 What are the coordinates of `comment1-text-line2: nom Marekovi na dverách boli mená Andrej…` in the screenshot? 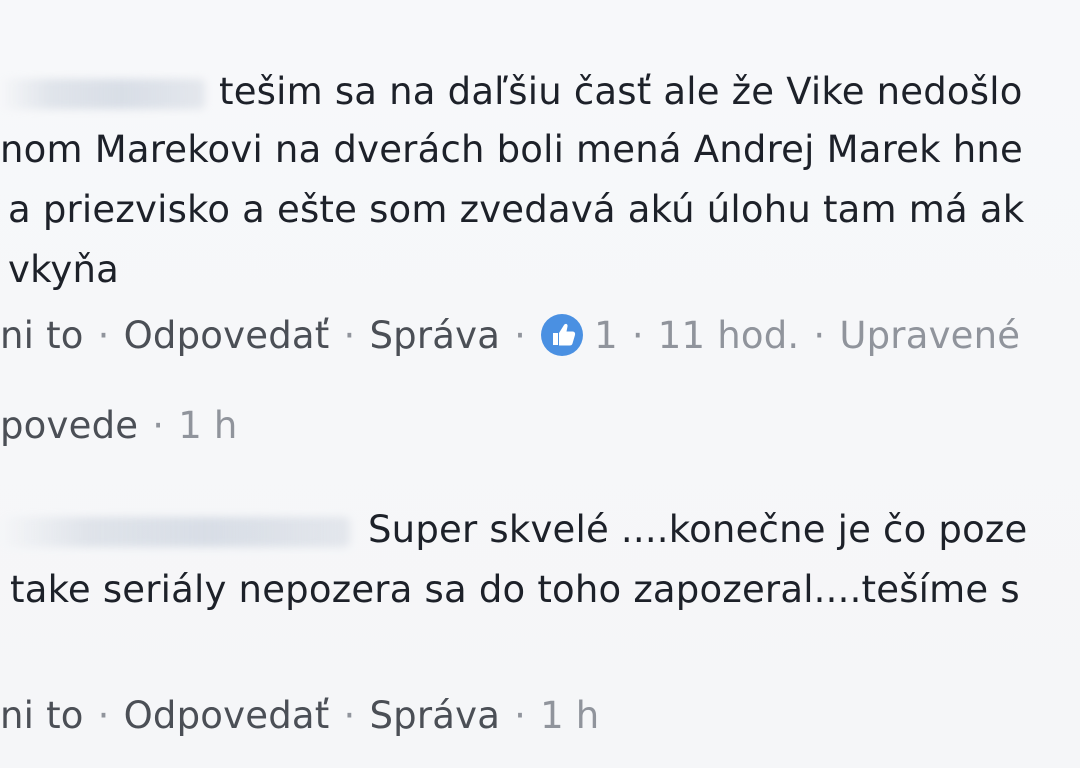 It's located at (512, 149).